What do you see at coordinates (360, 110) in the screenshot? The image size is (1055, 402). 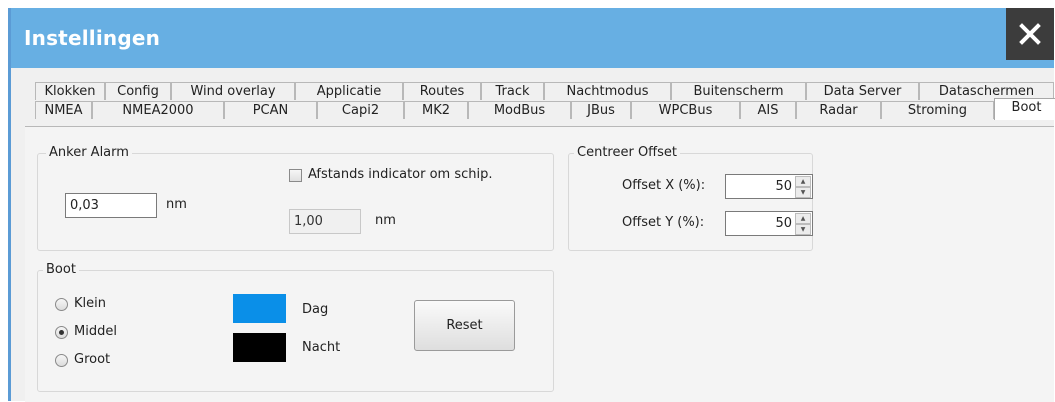 I see `tab-capi2: Capi2` at bounding box center [360, 110].